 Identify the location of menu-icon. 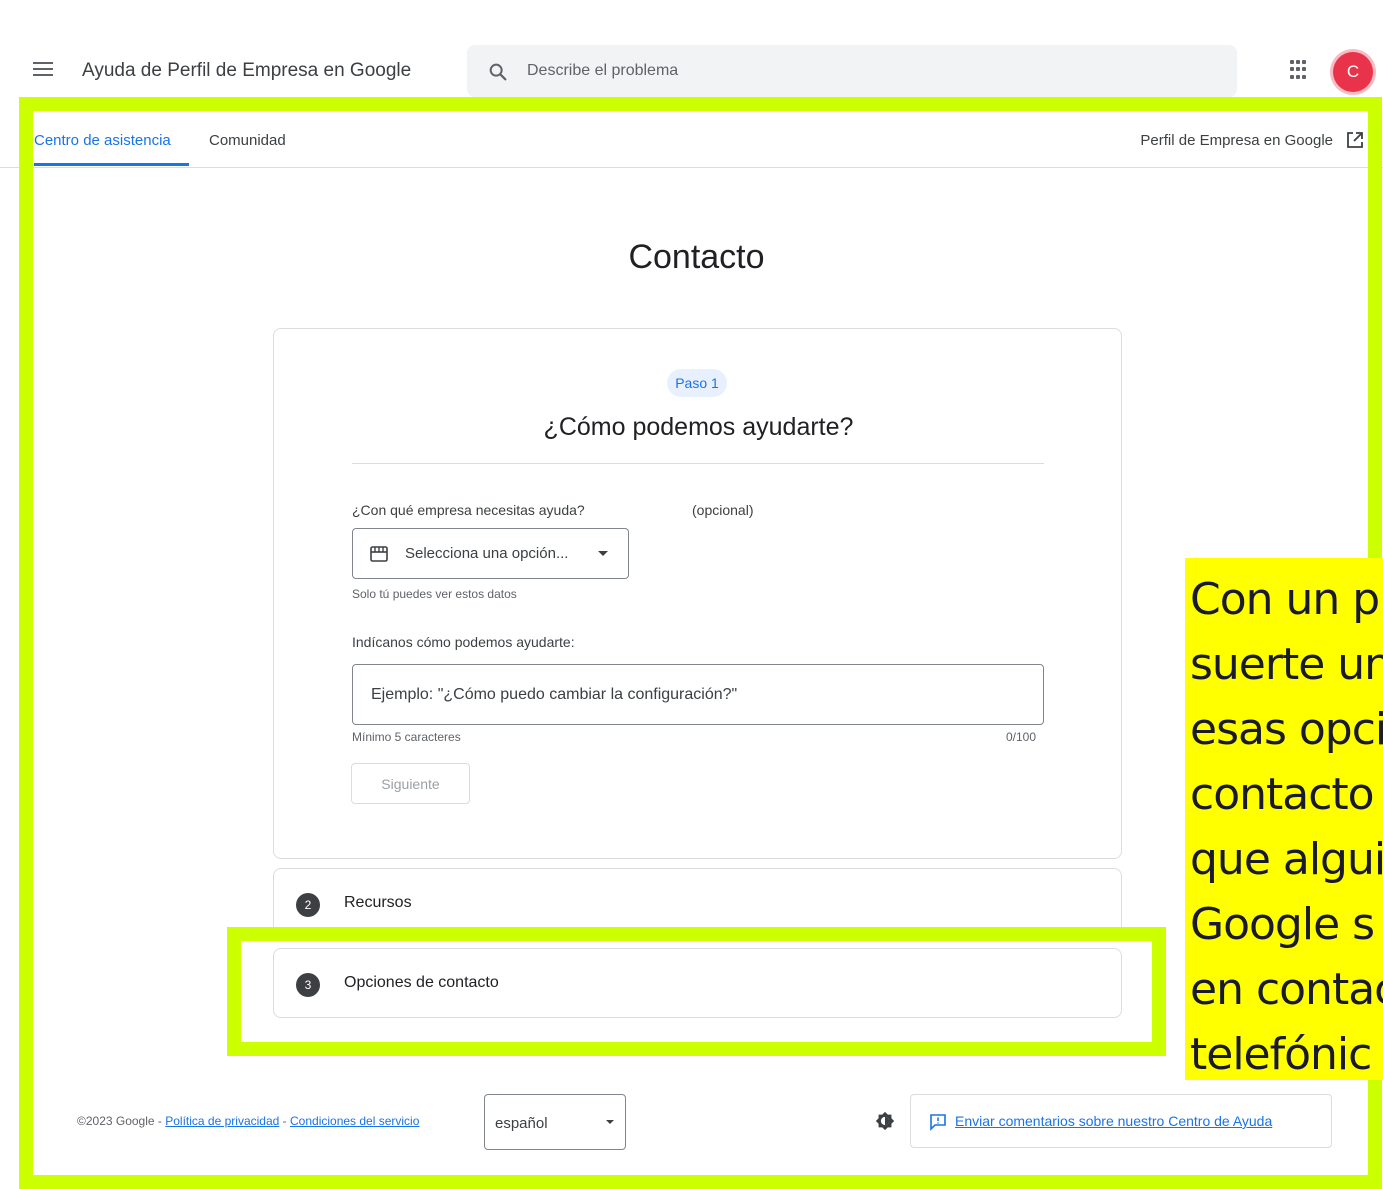
(43, 70).